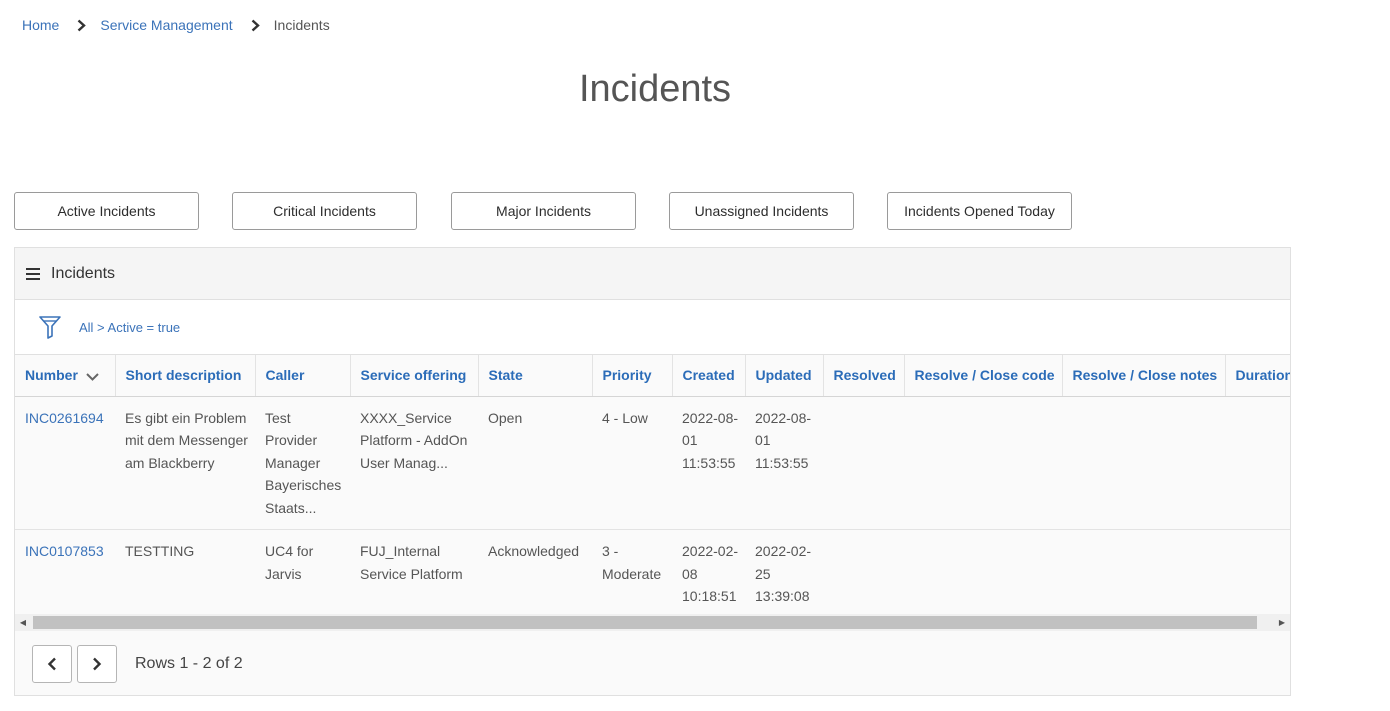 This screenshot has height=711, width=1390. What do you see at coordinates (864, 376) in the screenshot?
I see `column-header-resolved: Resolved` at bounding box center [864, 376].